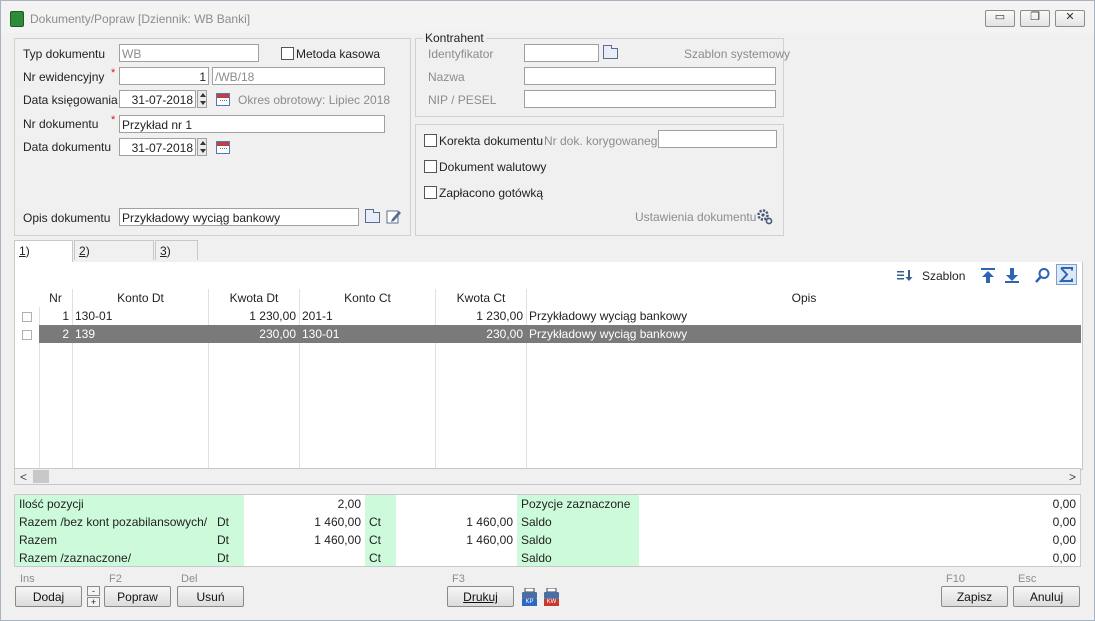 This screenshot has width=1095, height=621. I want to click on identyfikator-field, so click(561, 53).